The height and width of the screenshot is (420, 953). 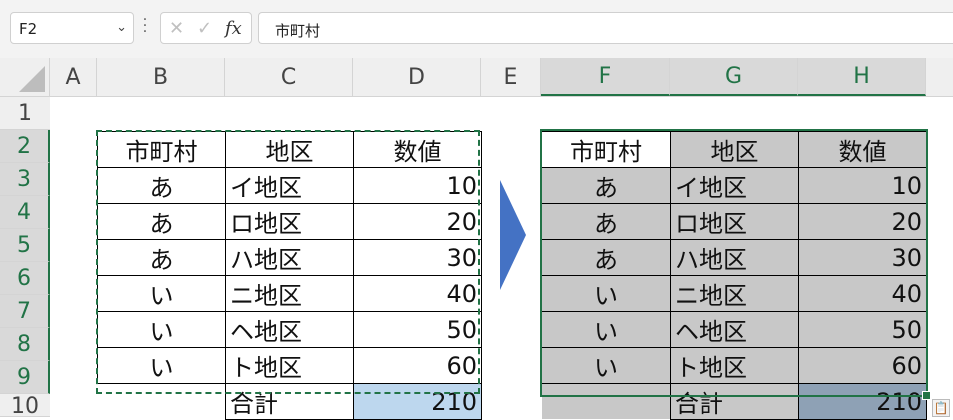 I want to click on row-header-4: 4, so click(x=25, y=212).